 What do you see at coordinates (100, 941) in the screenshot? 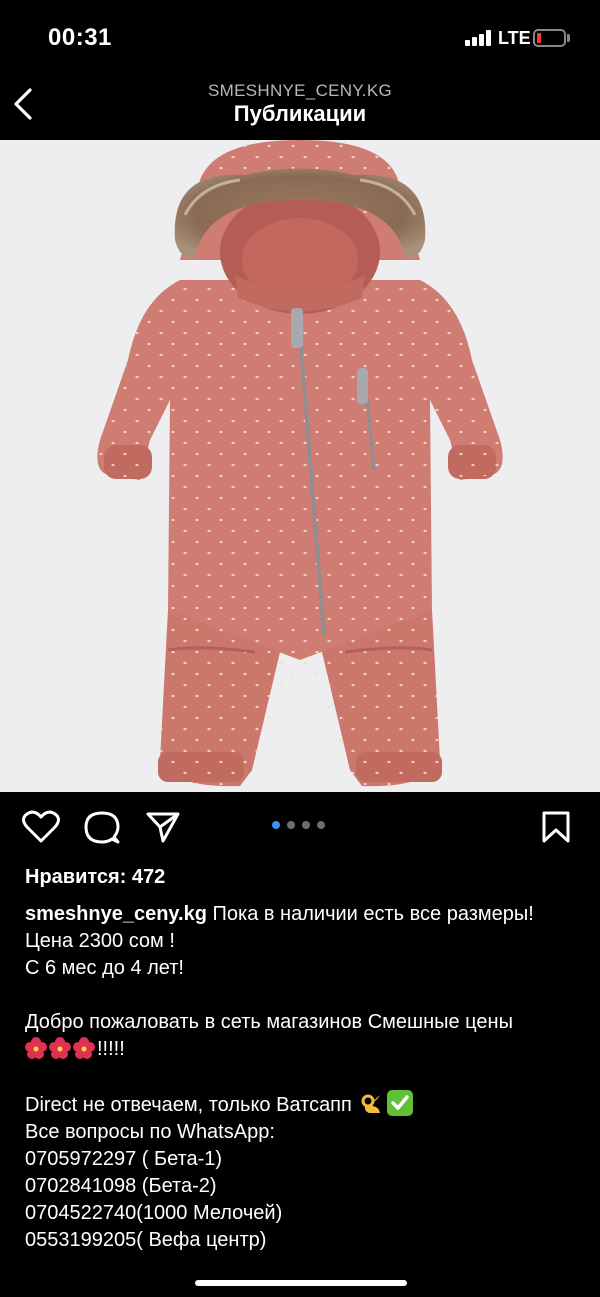
I see `caption-line: Цена 2300 сом !` at bounding box center [100, 941].